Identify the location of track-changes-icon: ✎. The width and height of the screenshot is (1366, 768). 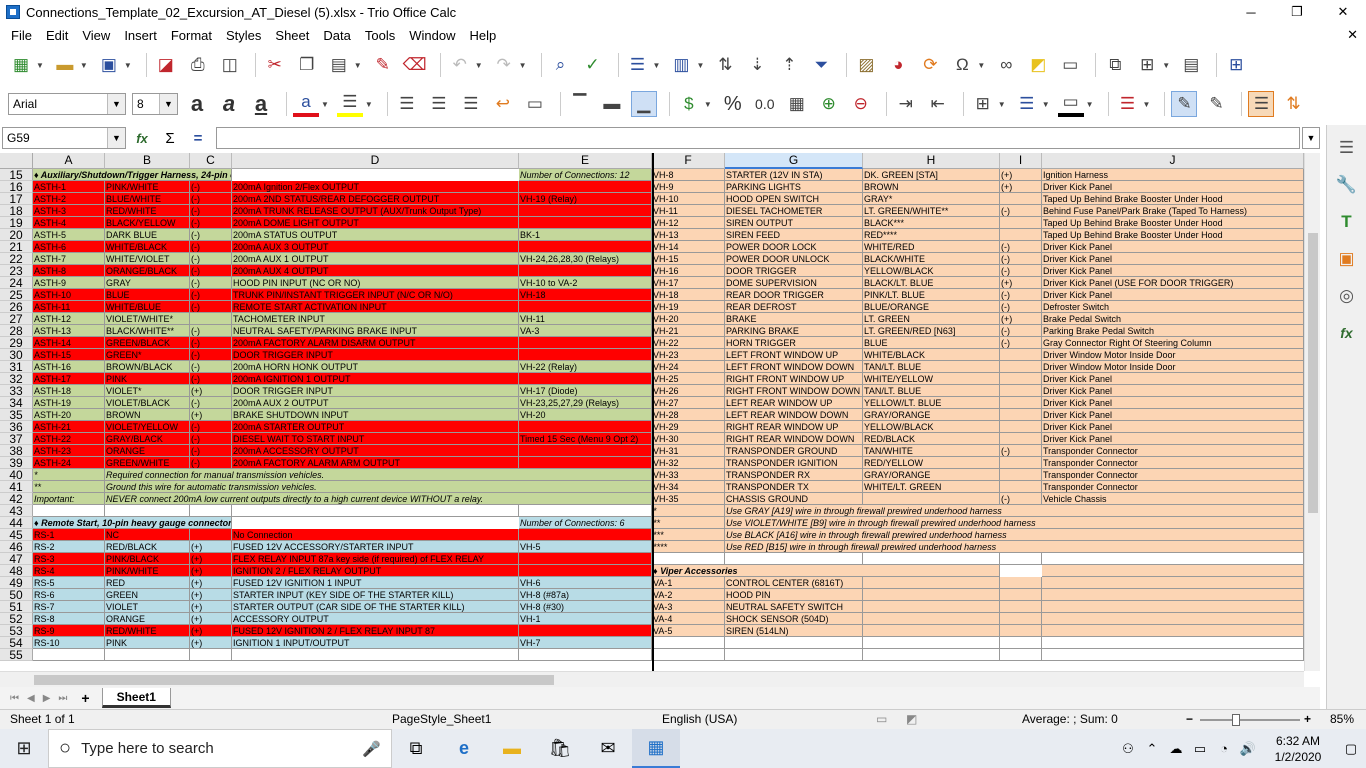
(1216, 104).